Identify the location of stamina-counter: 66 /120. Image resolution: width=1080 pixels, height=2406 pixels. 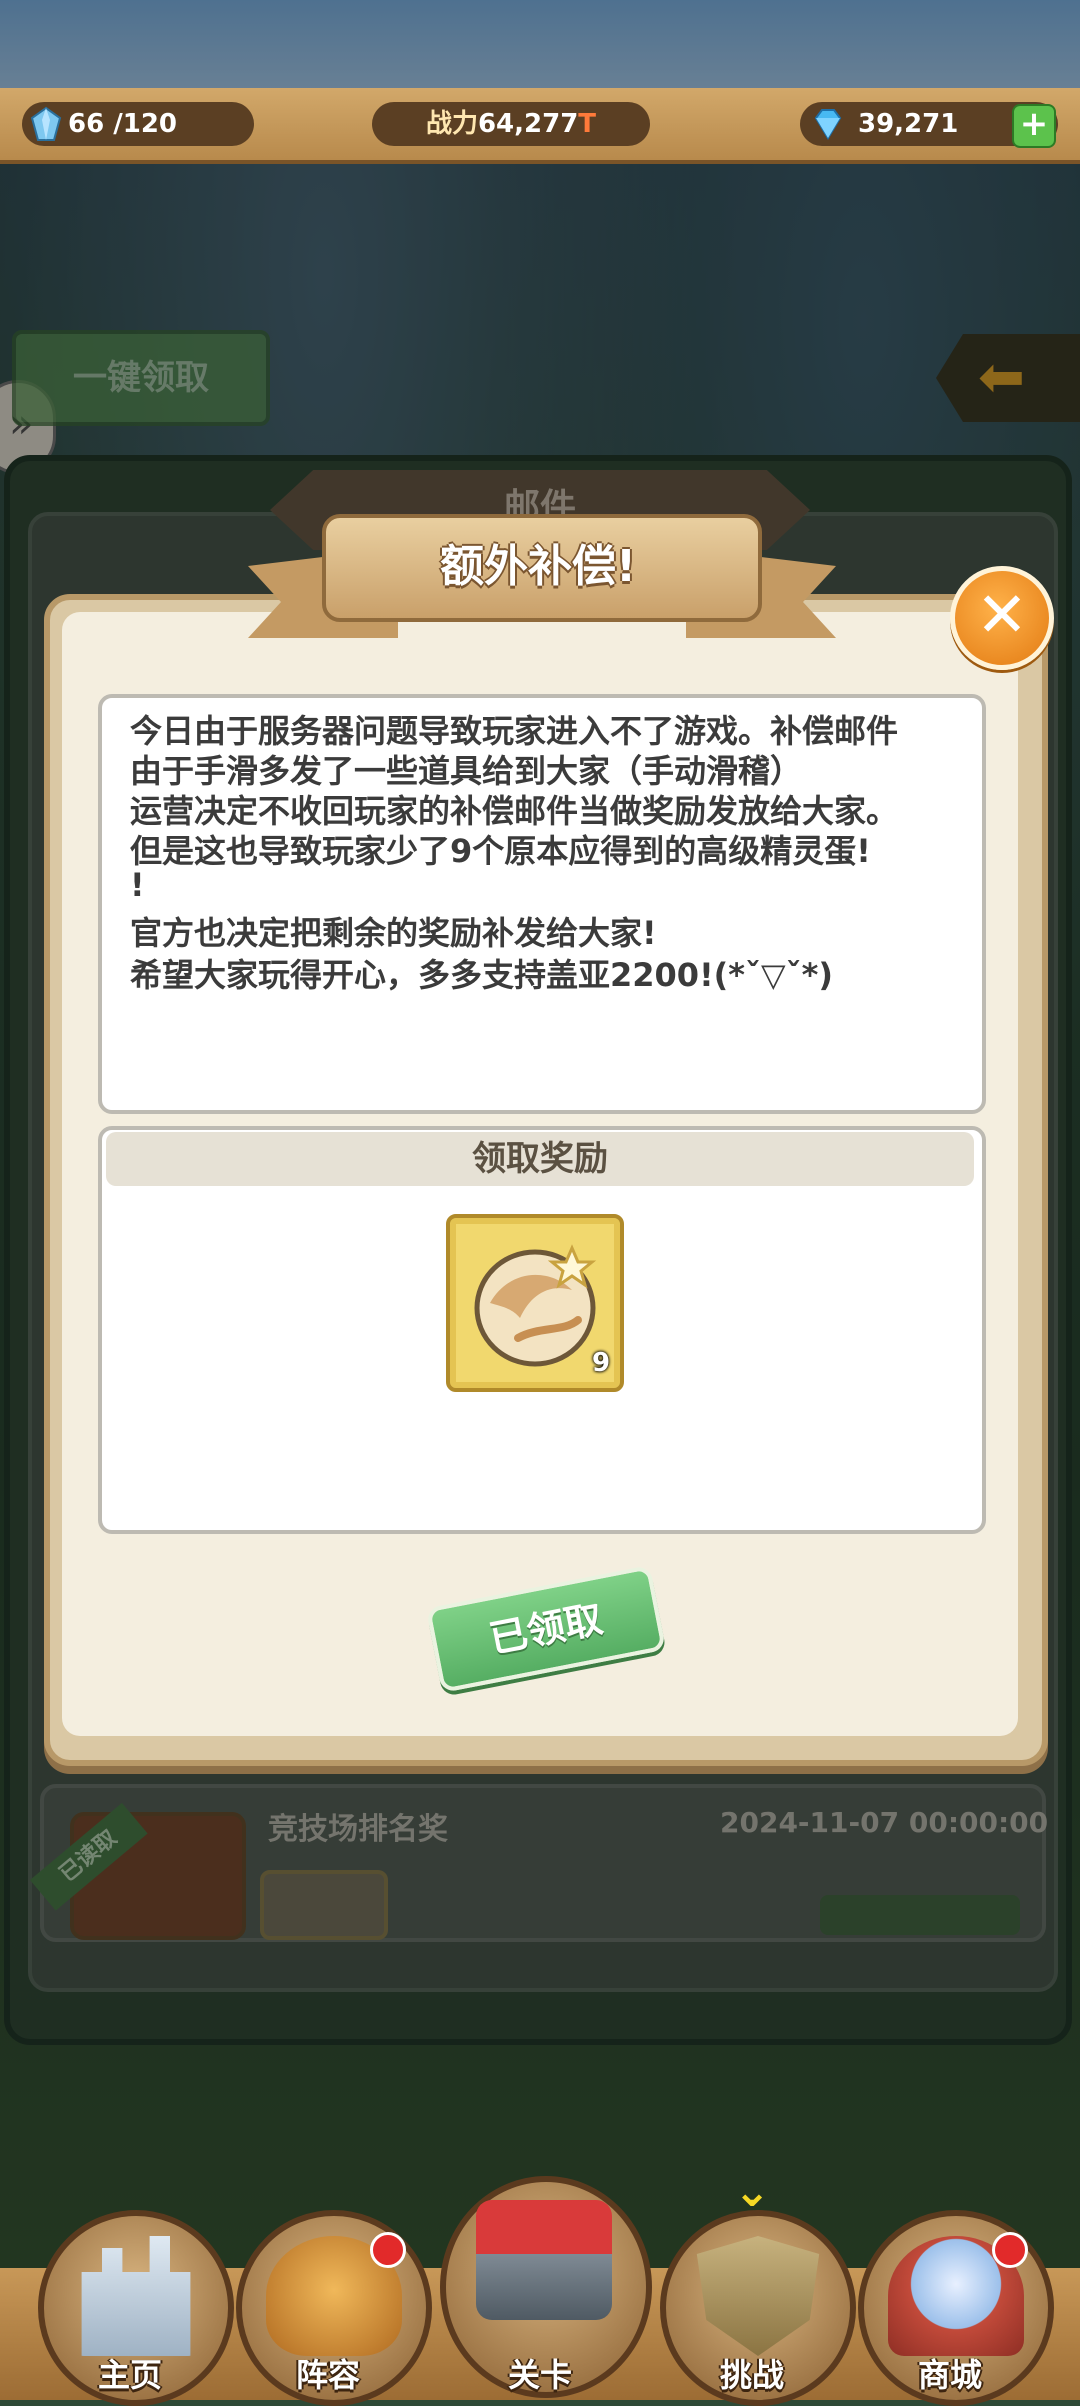
(138, 124).